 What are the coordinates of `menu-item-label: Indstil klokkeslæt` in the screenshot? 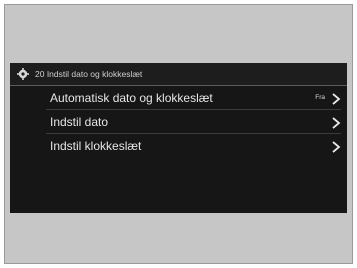 It's located at (96, 146).